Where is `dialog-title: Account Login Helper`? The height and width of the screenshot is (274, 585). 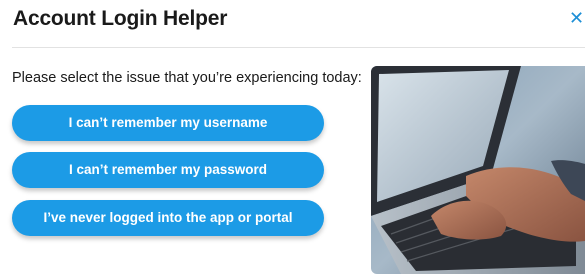 dialog-title: Account Login Helper is located at coordinates (120, 18).